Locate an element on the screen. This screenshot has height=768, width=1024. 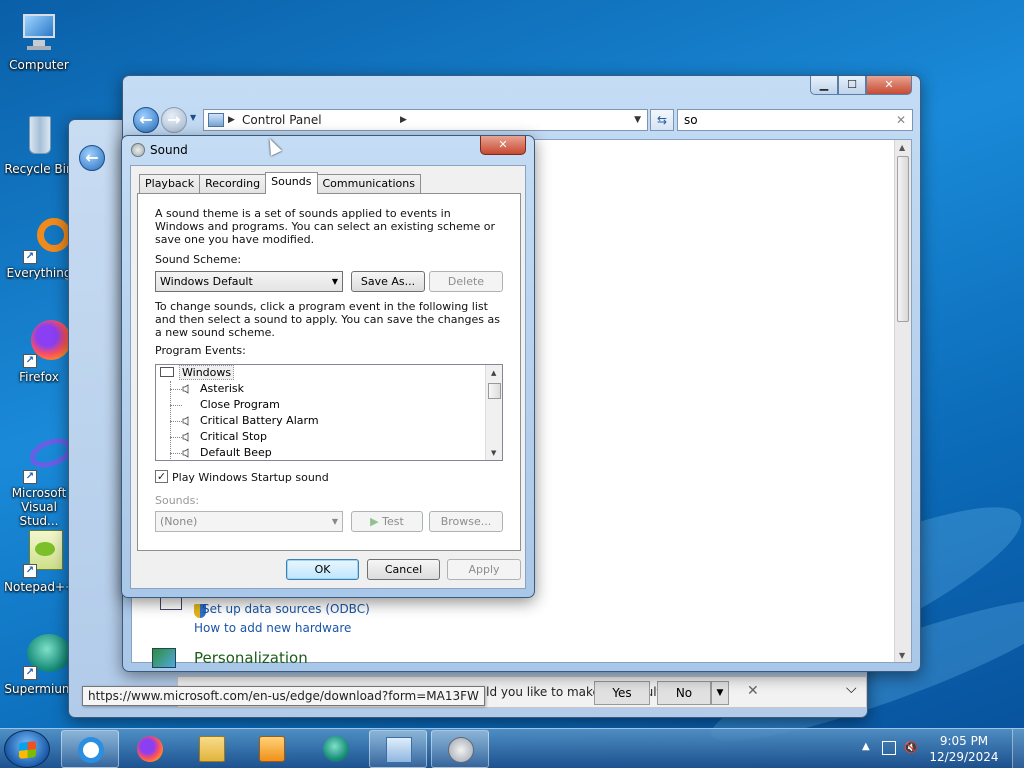
sounds-select: (None) ▼ is located at coordinates (249, 521).